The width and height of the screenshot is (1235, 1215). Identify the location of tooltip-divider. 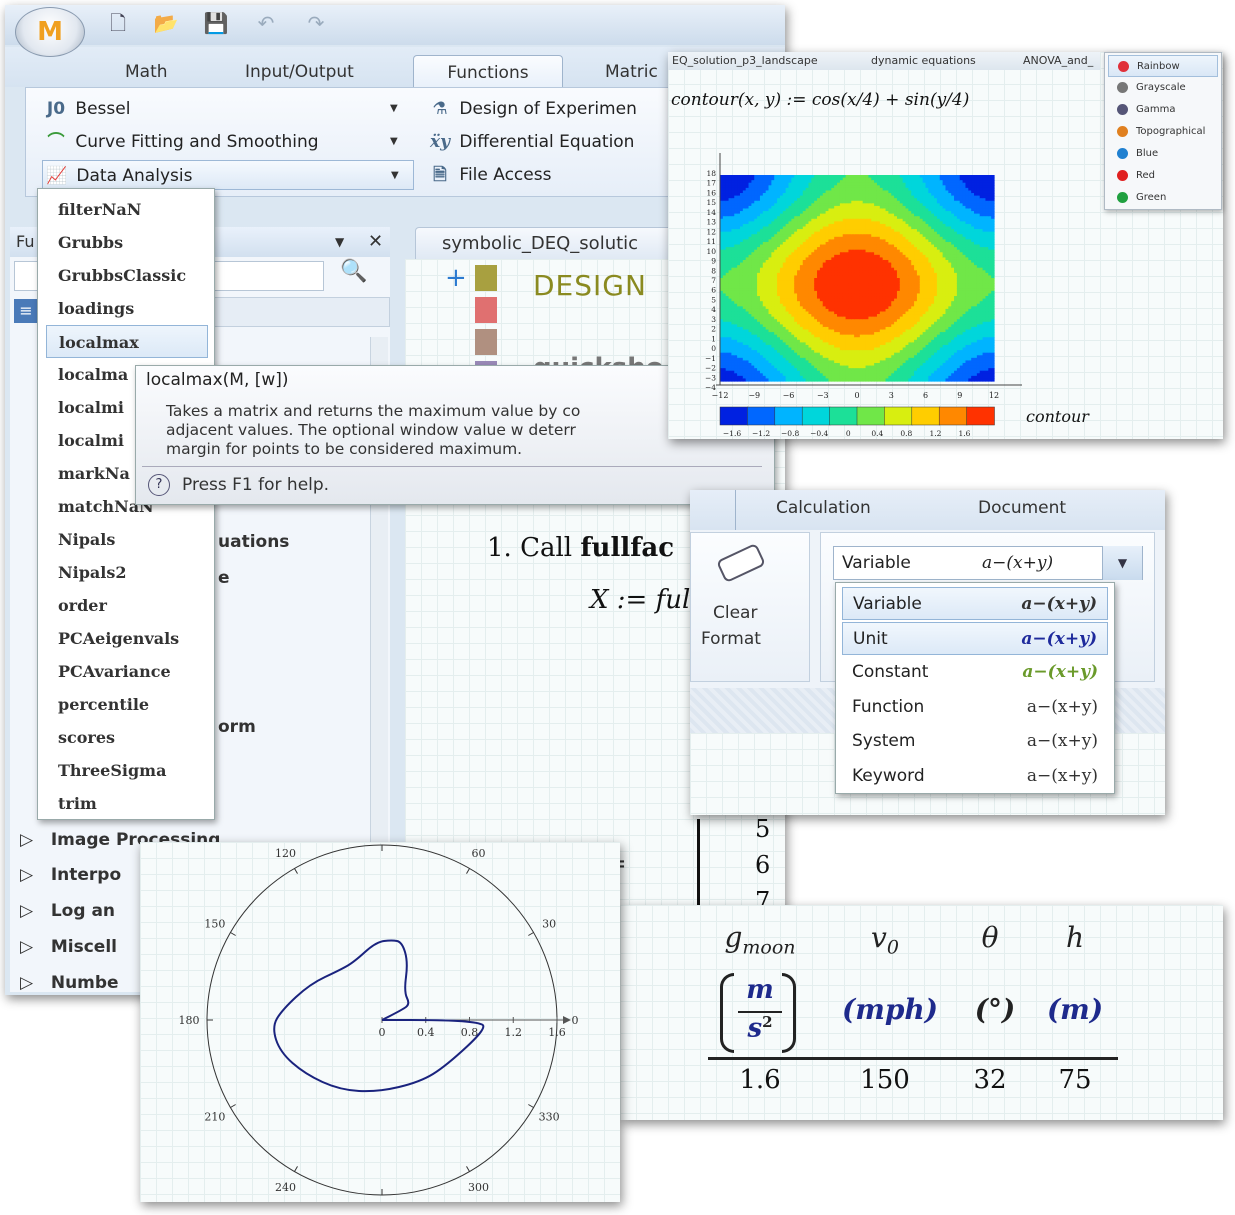
(452, 466).